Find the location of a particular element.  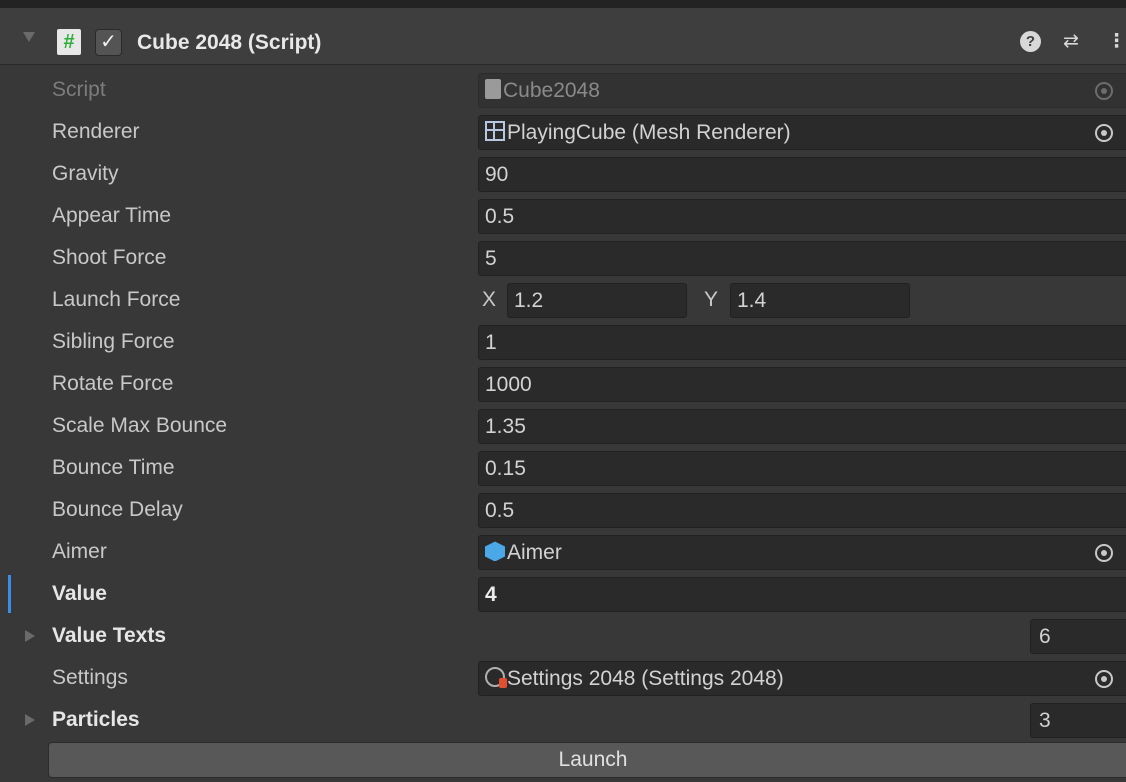

script-asset-icon is located at coordinates (493, 89).